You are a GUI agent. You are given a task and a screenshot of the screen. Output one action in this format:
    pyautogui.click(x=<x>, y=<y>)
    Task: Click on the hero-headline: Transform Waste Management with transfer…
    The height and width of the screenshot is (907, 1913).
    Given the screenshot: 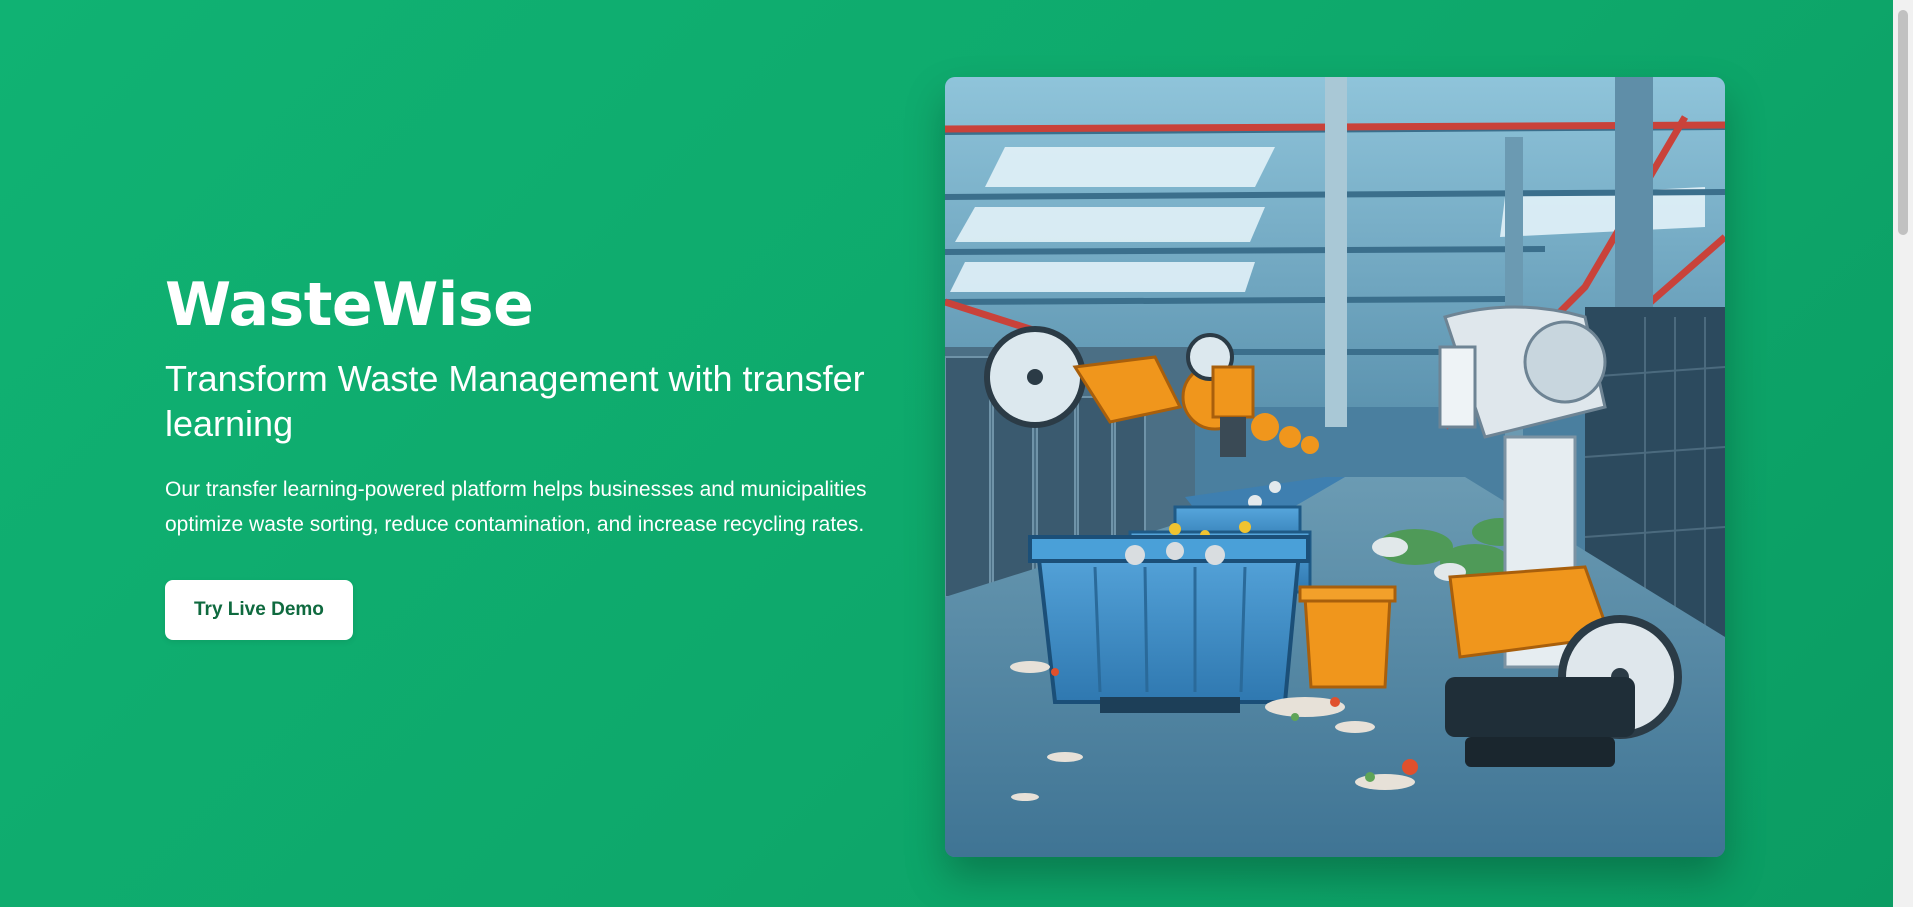 What is the action you would take?
    pyautogui.click(x=515, y=401)
    